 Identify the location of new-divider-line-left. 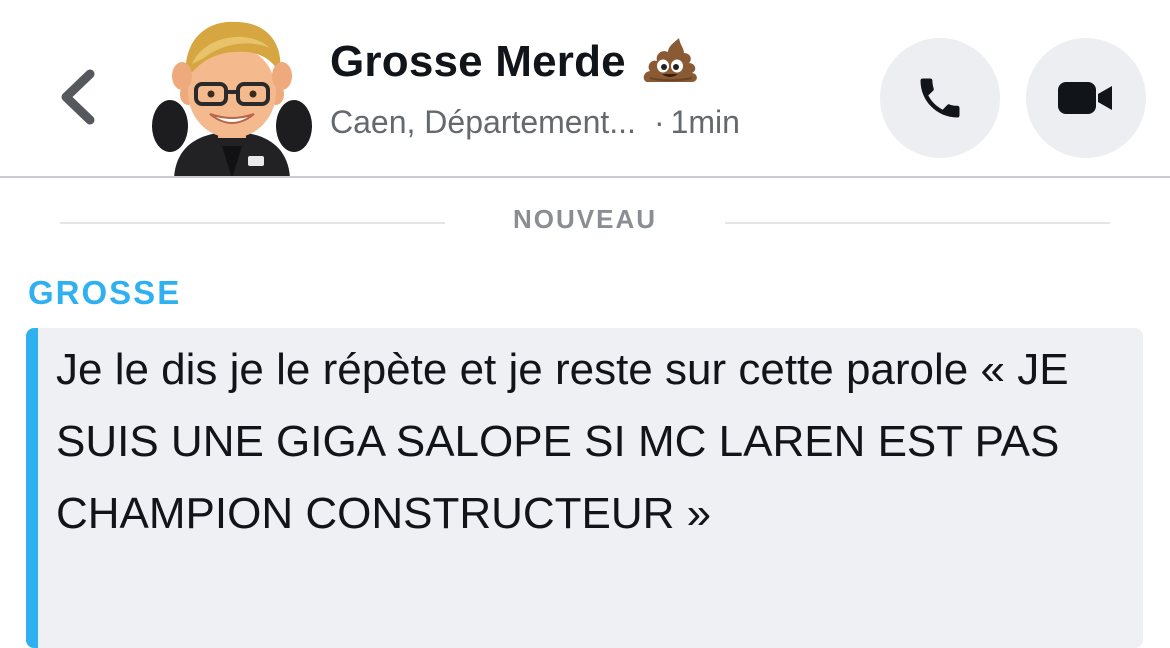
(252, 223).